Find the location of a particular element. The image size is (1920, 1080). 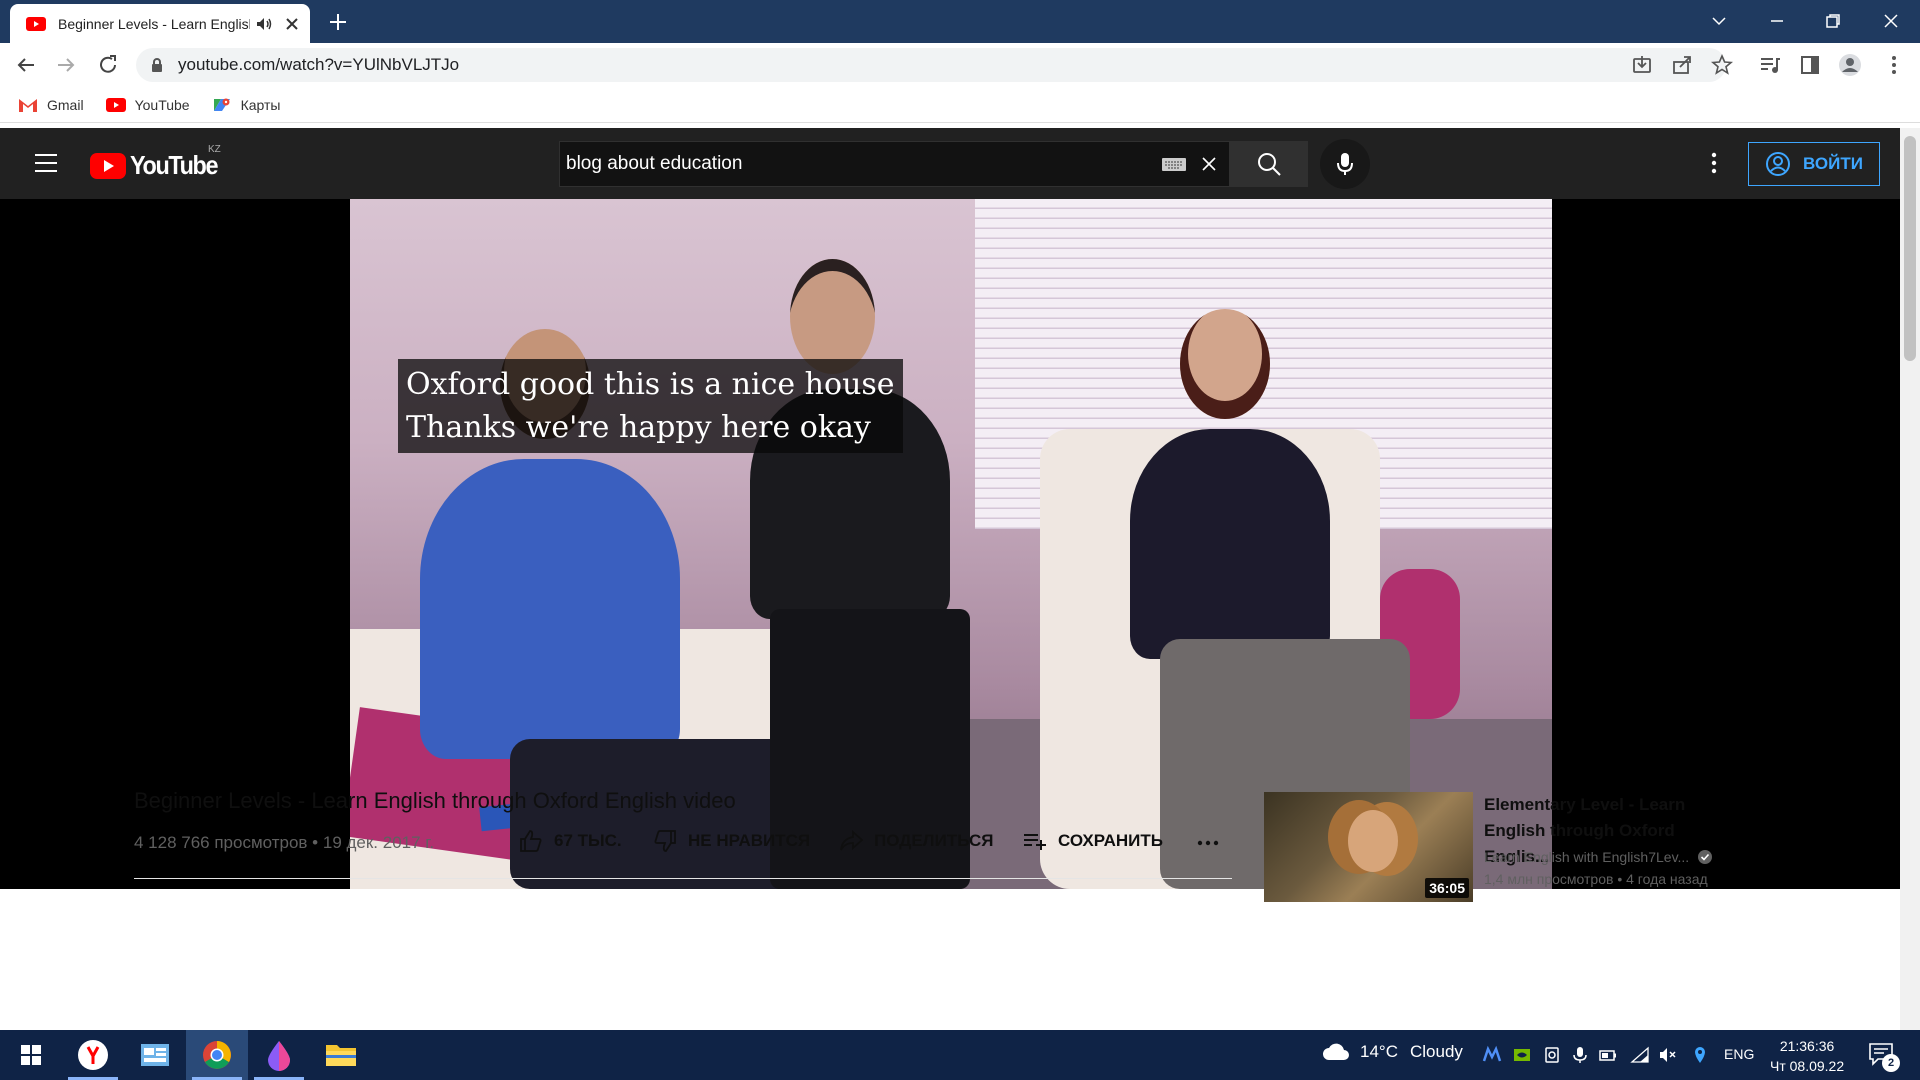

region-code: KZ is located at coordinates (214, 149).